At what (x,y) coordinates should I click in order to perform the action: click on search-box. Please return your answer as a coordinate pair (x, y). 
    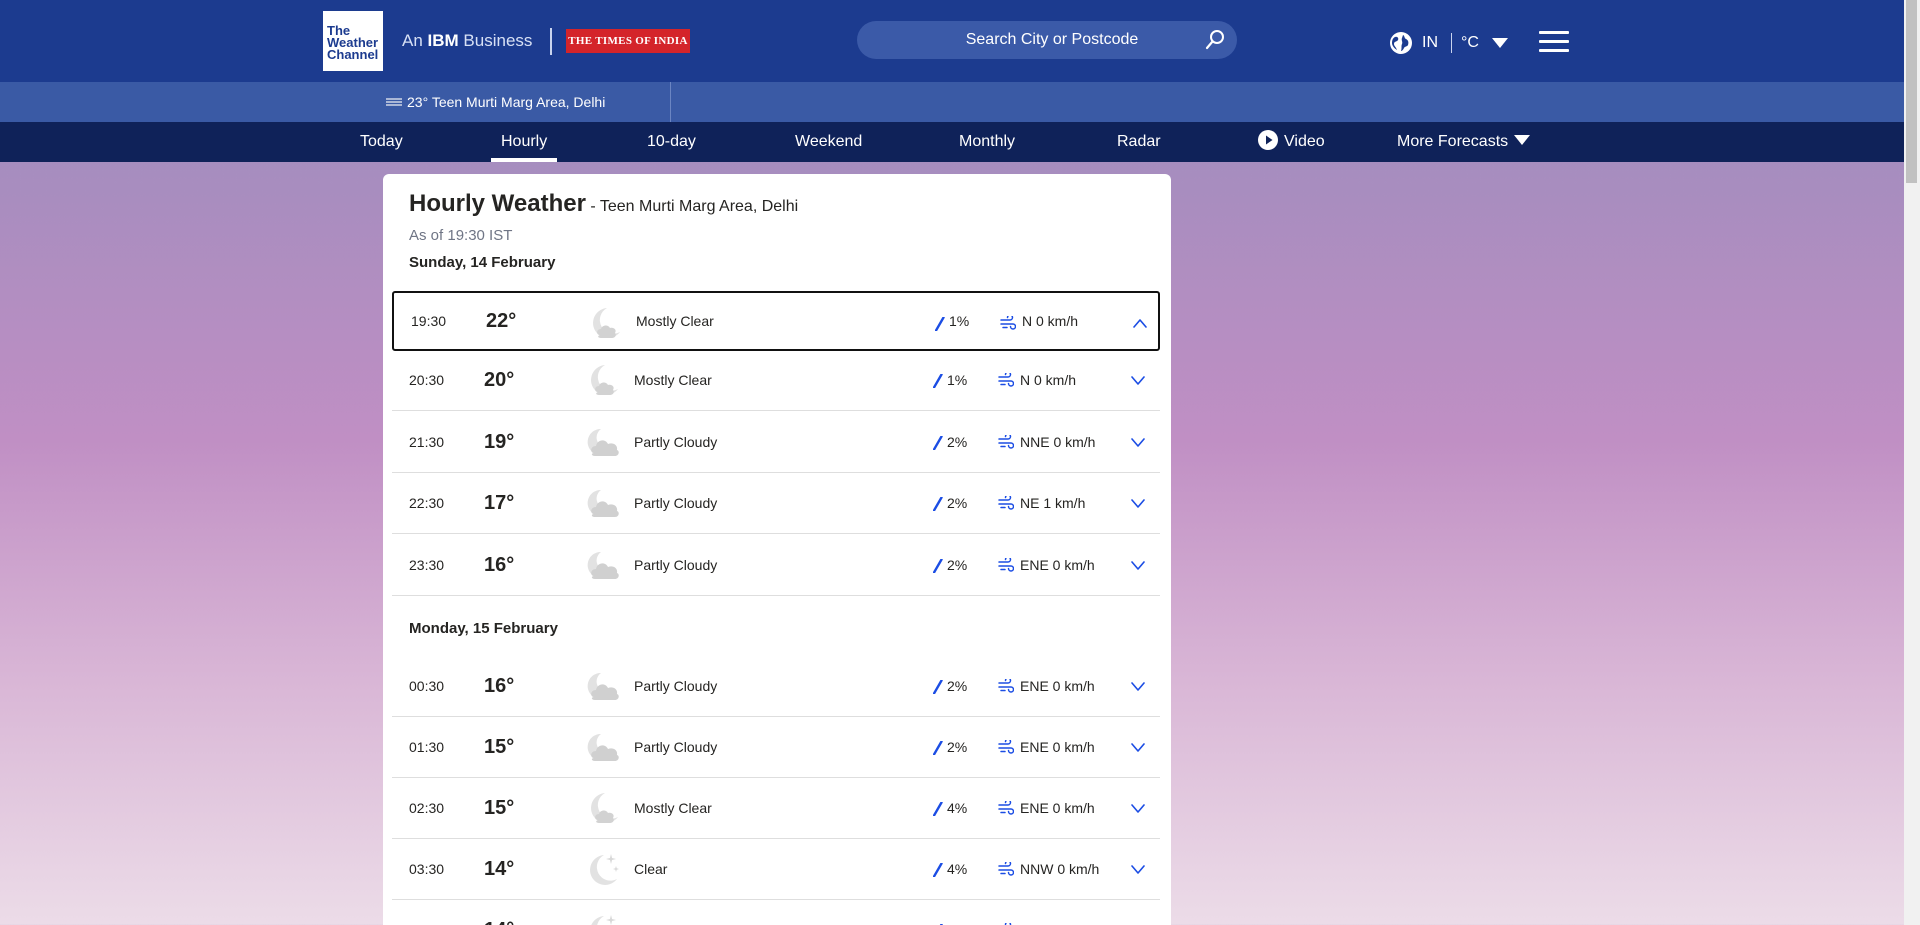
    Looking at the image, I should click on (1047, 40).